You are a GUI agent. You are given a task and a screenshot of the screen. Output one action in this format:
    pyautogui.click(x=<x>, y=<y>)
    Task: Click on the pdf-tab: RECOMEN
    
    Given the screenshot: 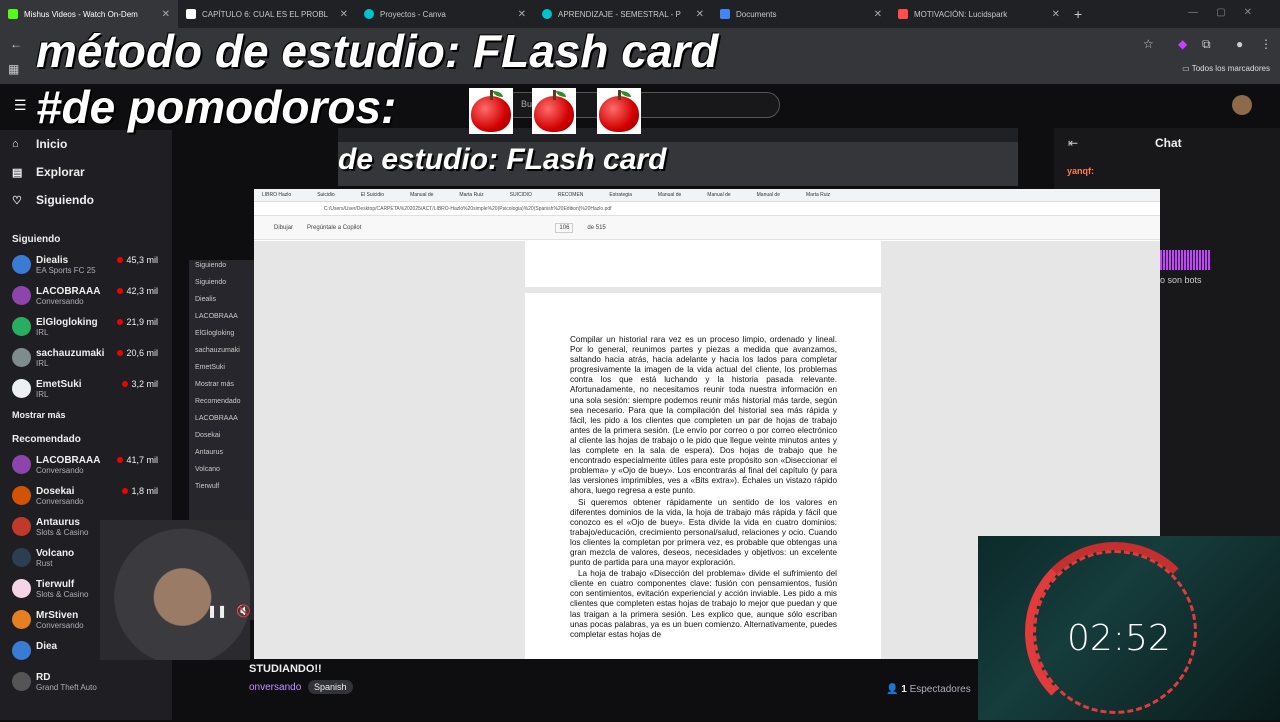 What is the action you would take?
    pyautogui.click(x=571, y=195)
    